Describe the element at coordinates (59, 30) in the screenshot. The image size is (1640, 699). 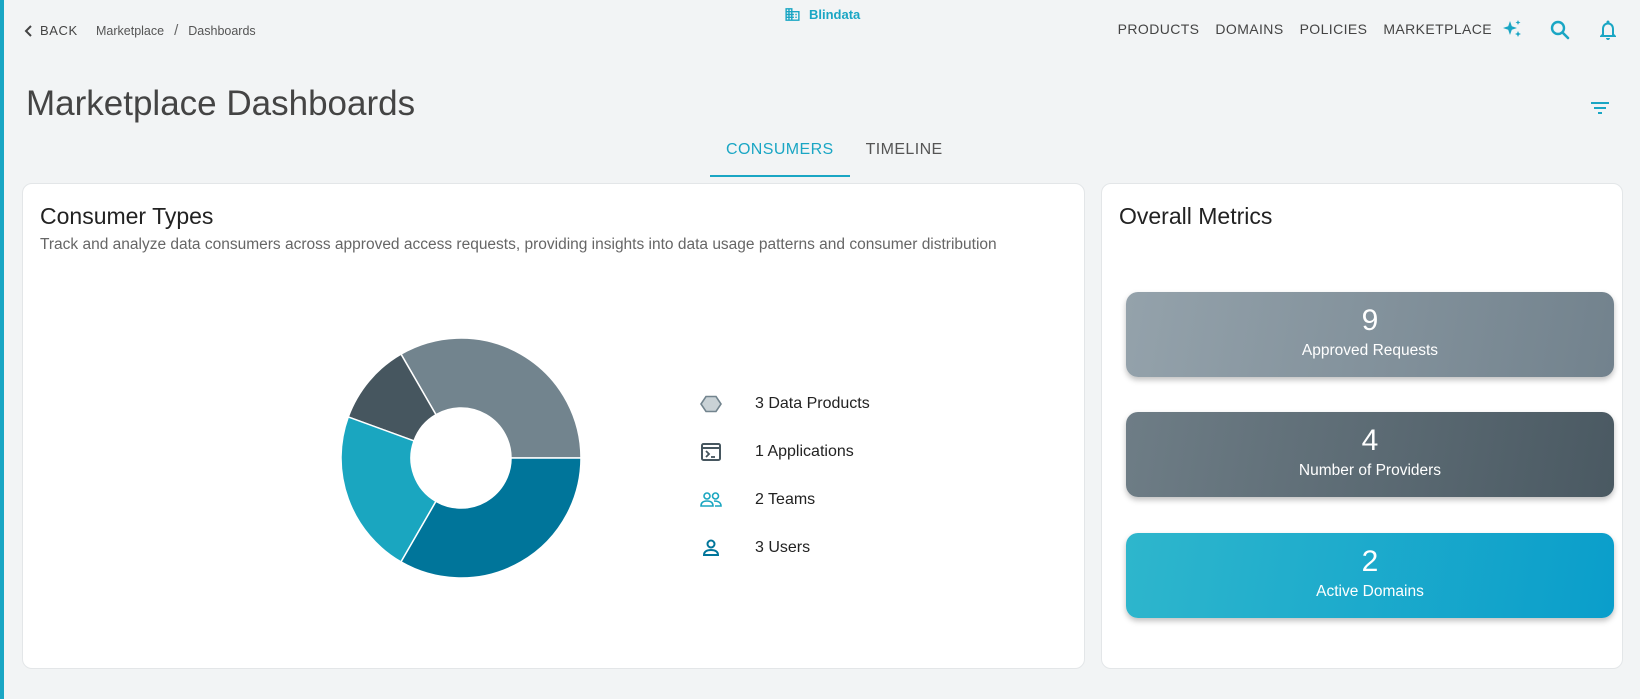
I see `back-label: BACK` at that location.